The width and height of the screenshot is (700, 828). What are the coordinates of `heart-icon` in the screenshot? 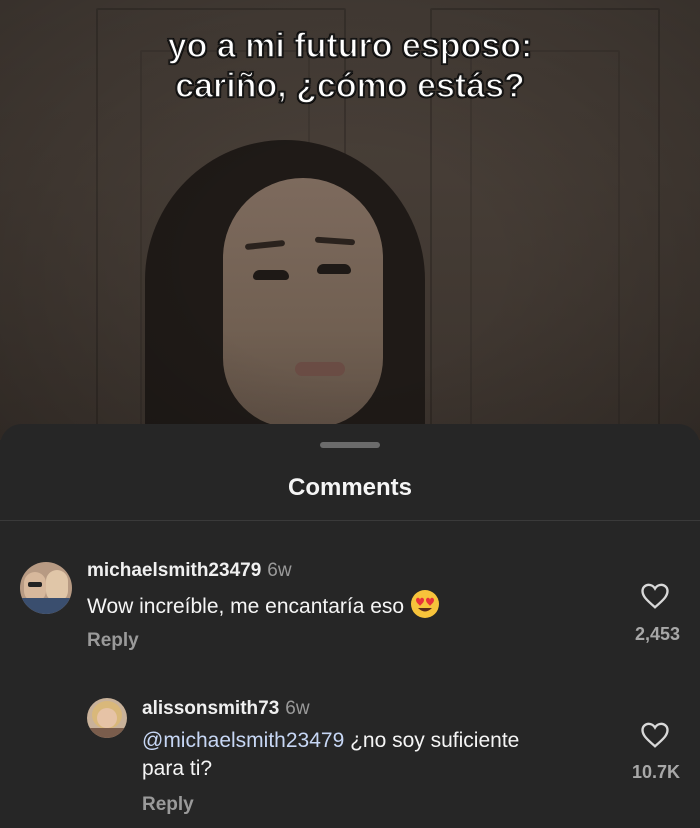 It's located at (655, 735).